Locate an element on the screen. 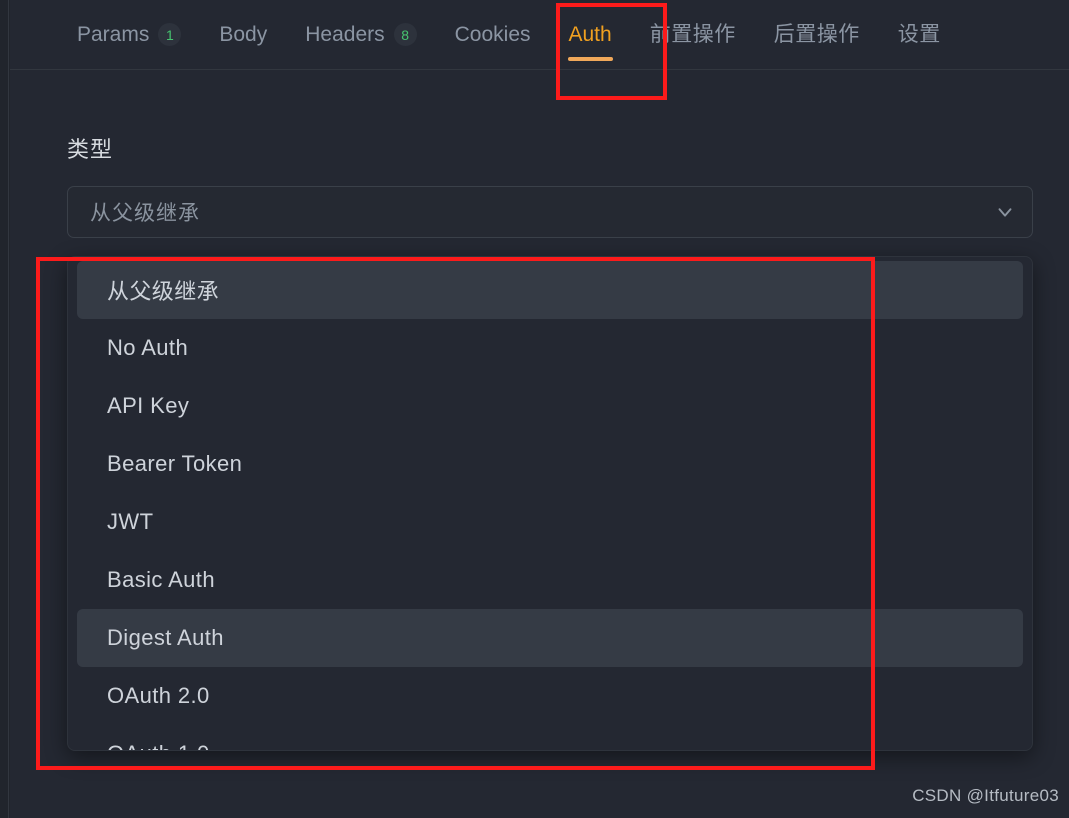 This screenshot has height=818, width=1069. tab-cookies: Cookies is located at coordinates (493, 34).